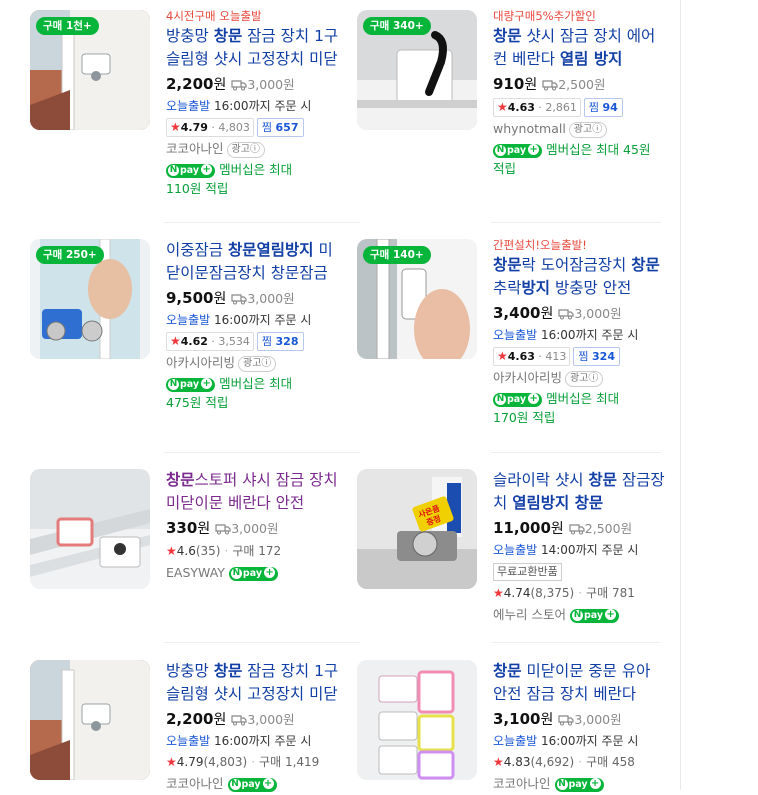  Describe the element at coordinates (417, 70) in the screenshot. I see `product-thumbnail: 구매 340+` at that location.